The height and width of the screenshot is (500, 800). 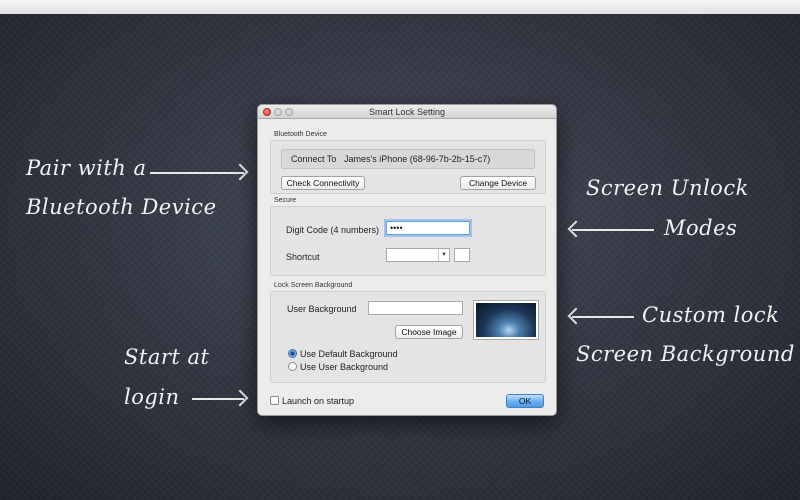 What do you see at coordinates (429, 332) in the screenshot?
I see `choose-image-button: Choose Image` at bounding box center [429, 332].